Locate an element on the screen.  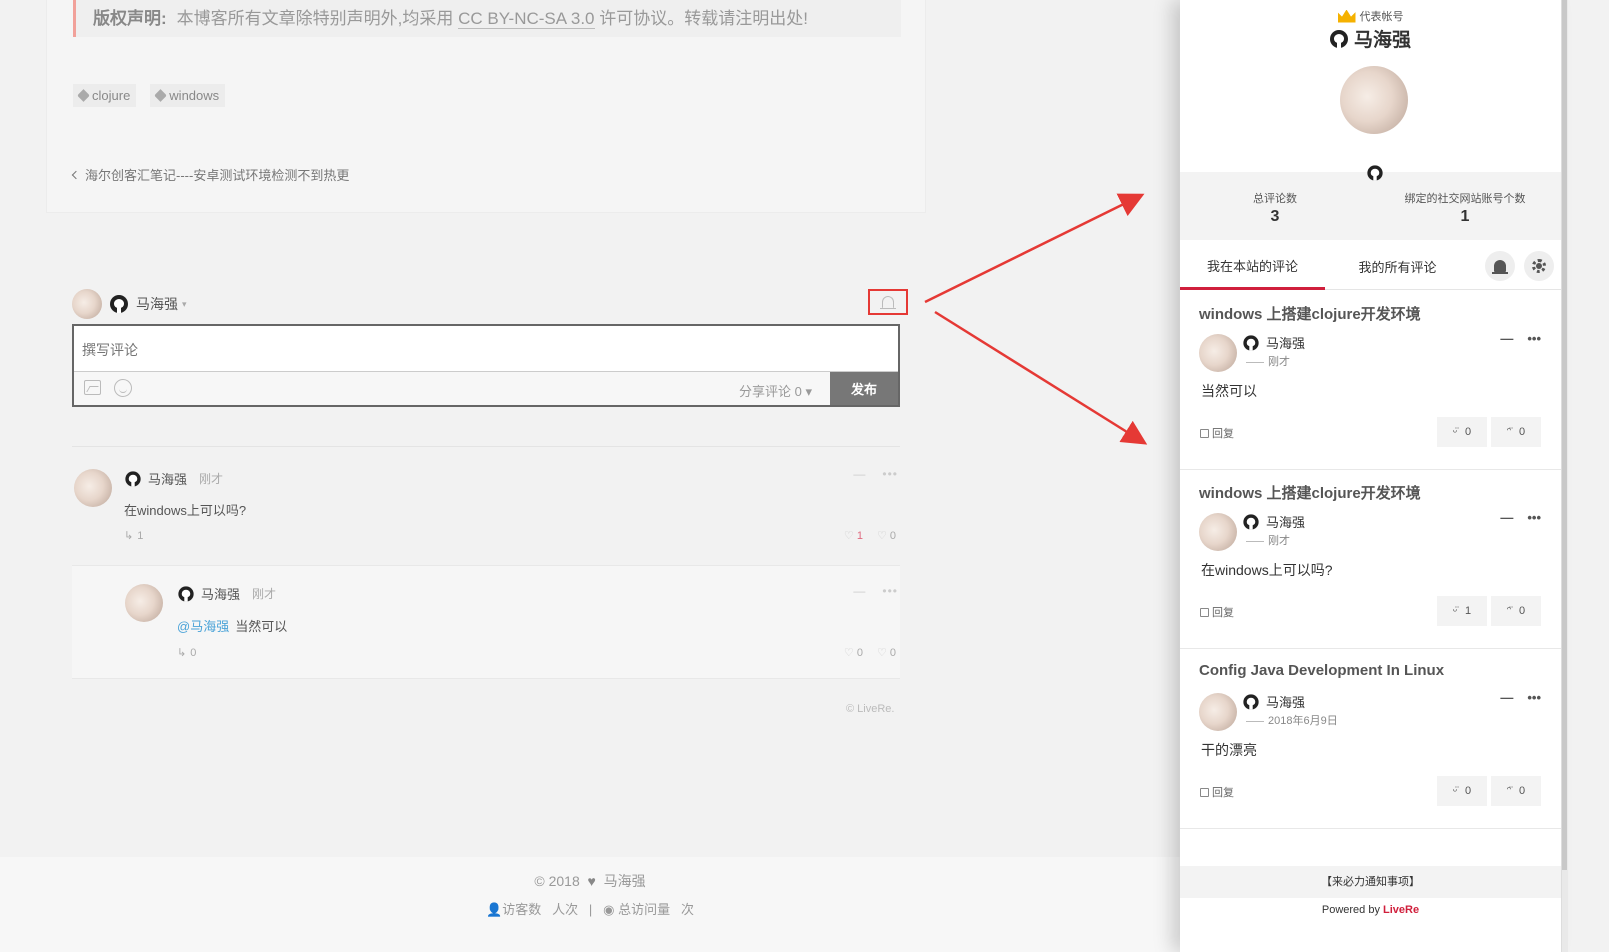
heart-icon: ♡ is located at coordinates (848, 653).